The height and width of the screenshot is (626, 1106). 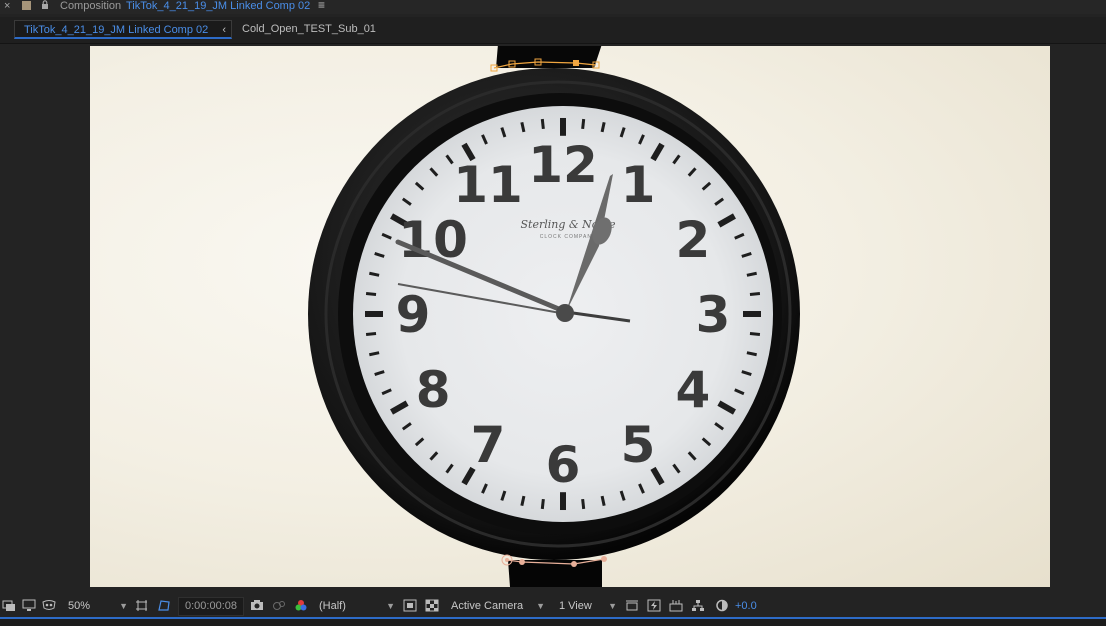 I want to click on magnification-value: 50%, so click(x=79, y=606).